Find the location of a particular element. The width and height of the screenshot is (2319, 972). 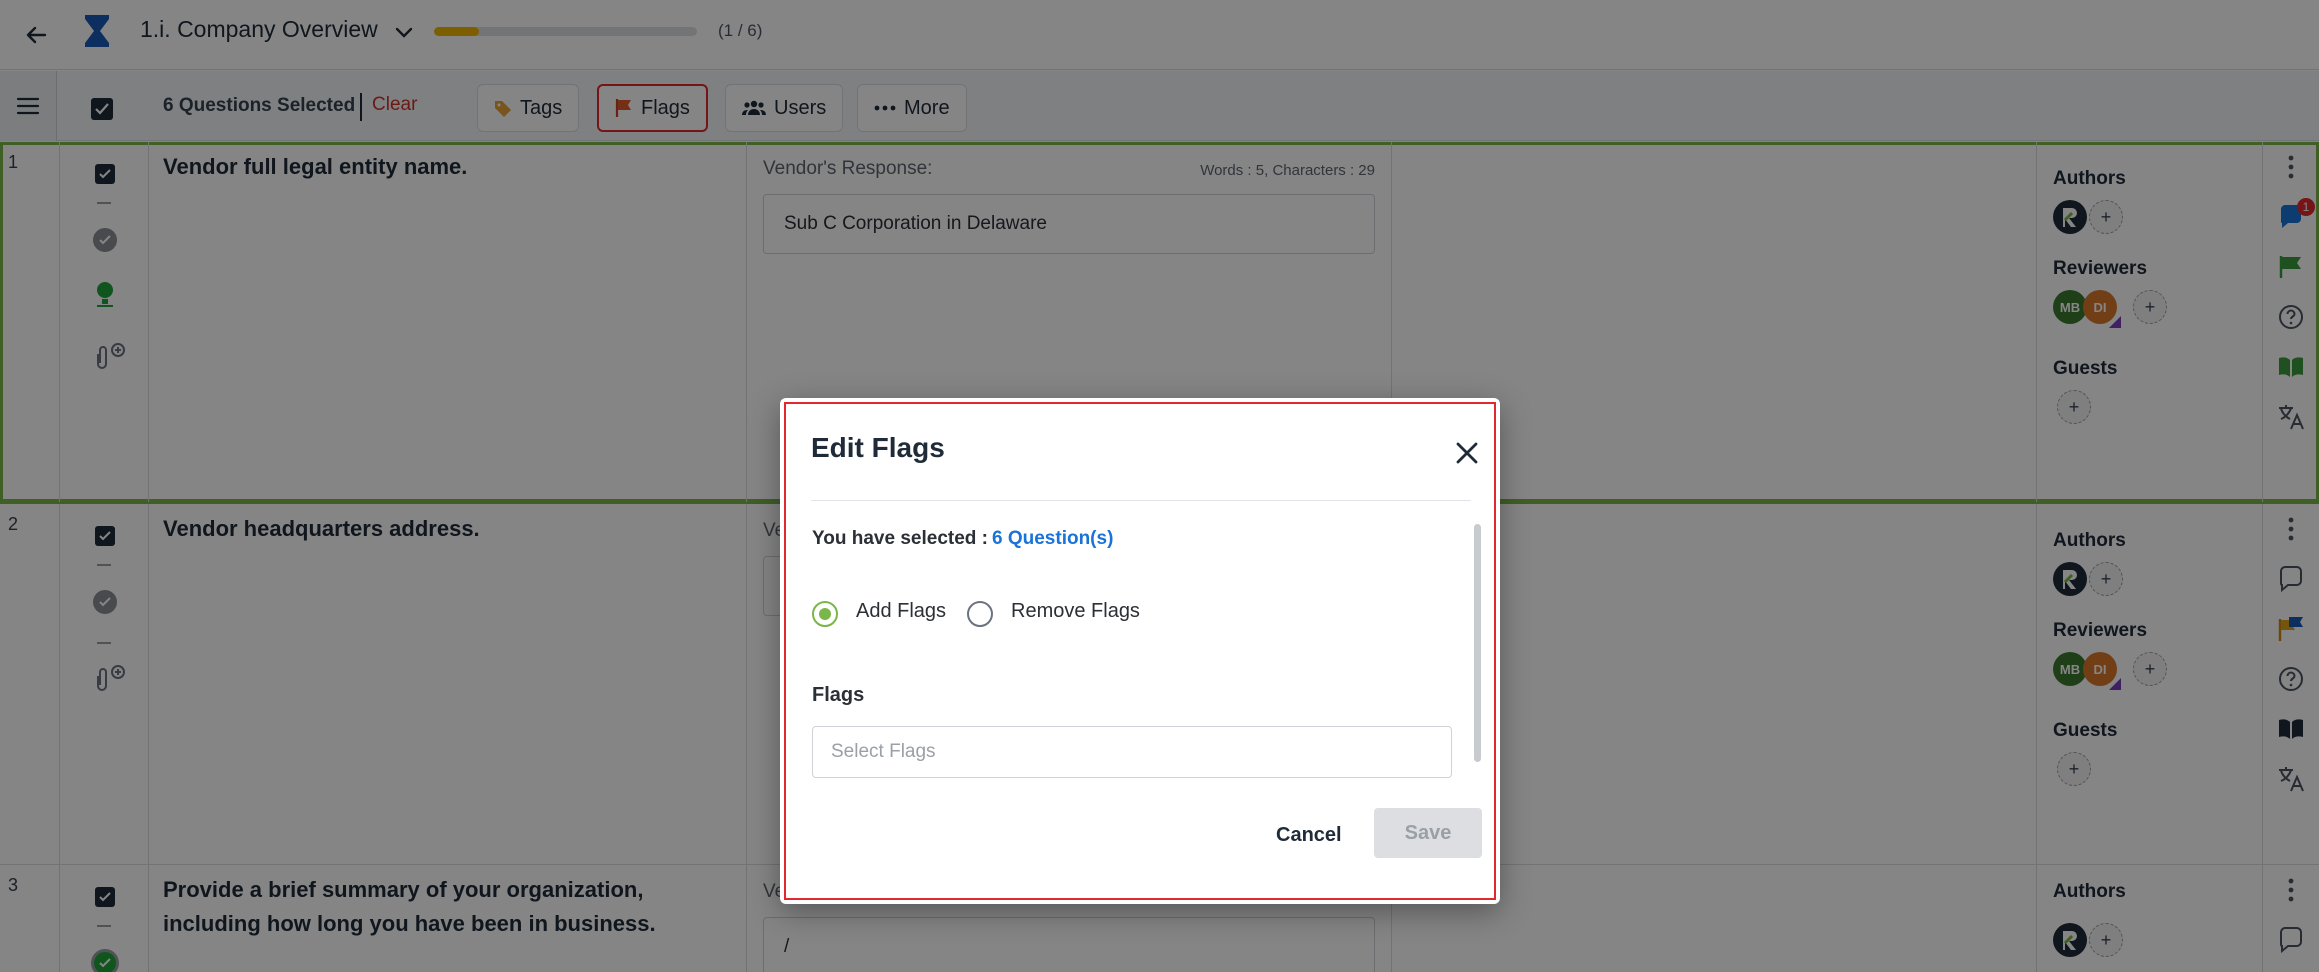

cancel-button: Cancel is located at coordinates (1309, 835).